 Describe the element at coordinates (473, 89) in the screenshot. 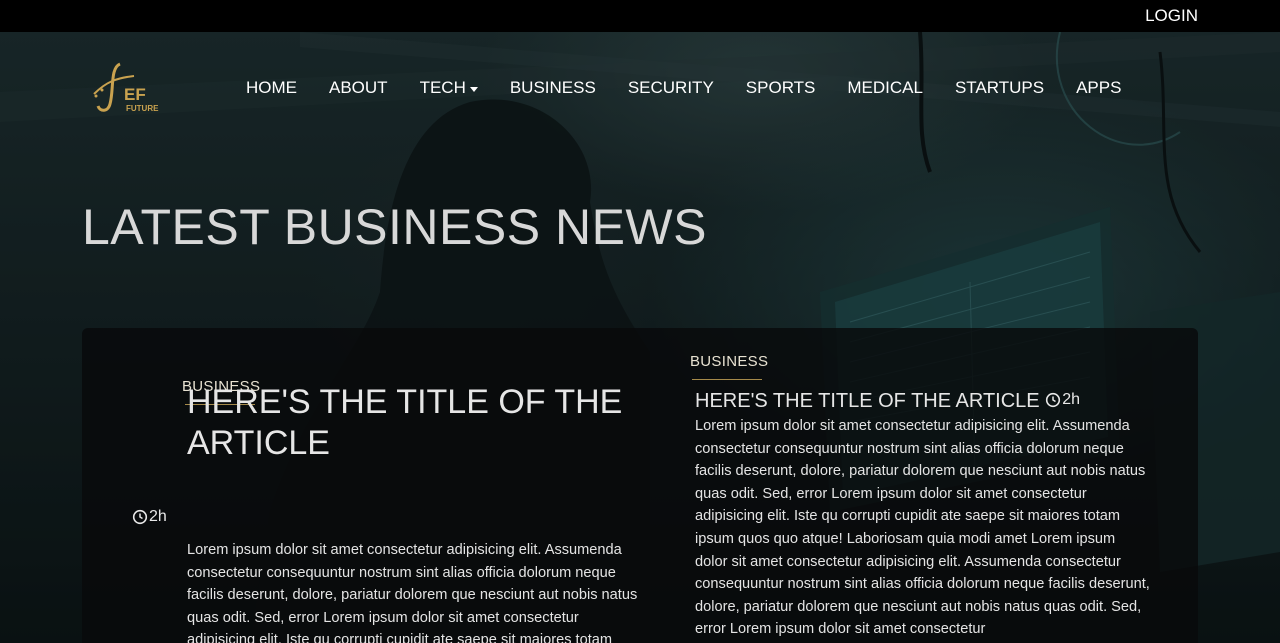

I see `caret-down-icon` at that location.